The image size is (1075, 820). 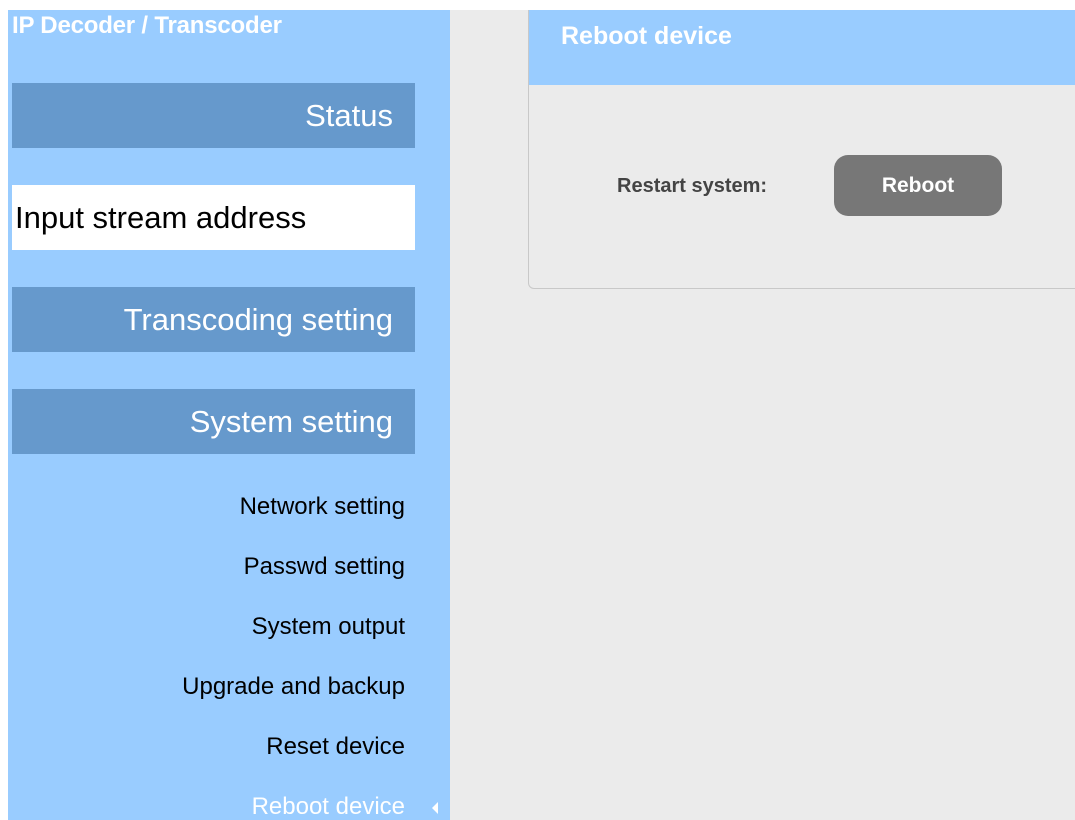 I want to click on reboot-button: Reboot, so click(x=918, y=185).